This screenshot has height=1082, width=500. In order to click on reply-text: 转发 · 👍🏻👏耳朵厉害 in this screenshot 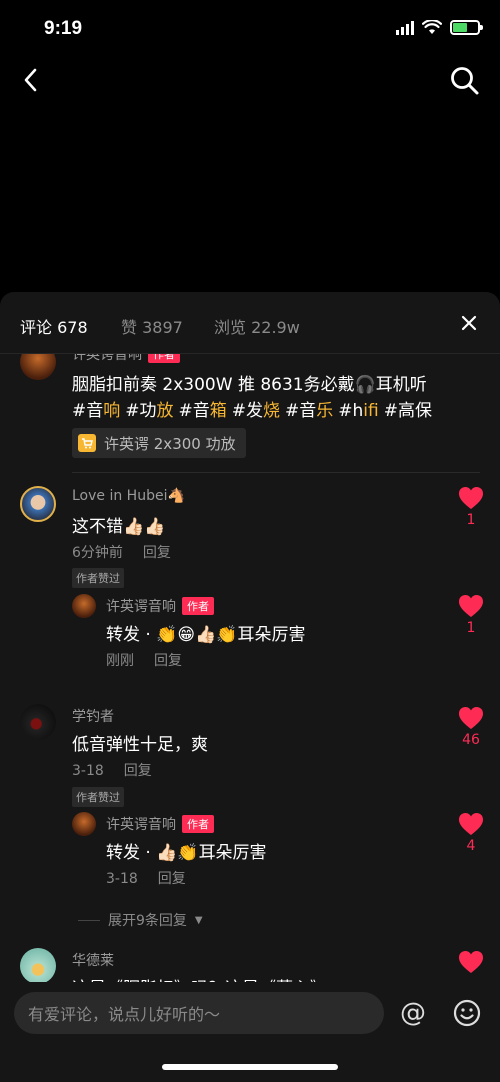, I will do `click(186, 853)`.